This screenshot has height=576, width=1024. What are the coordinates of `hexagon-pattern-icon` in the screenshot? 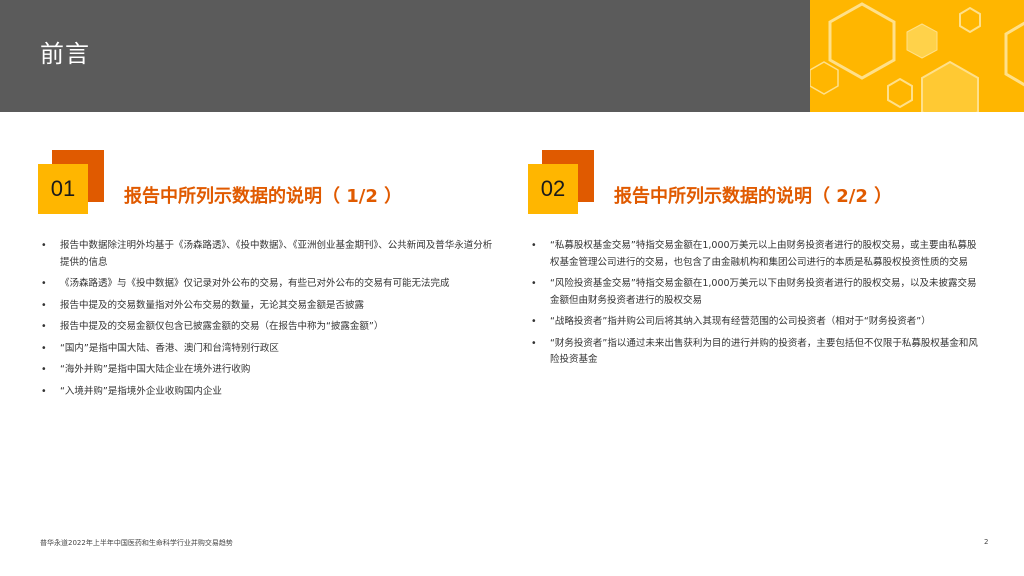 It's located at (917, 57).